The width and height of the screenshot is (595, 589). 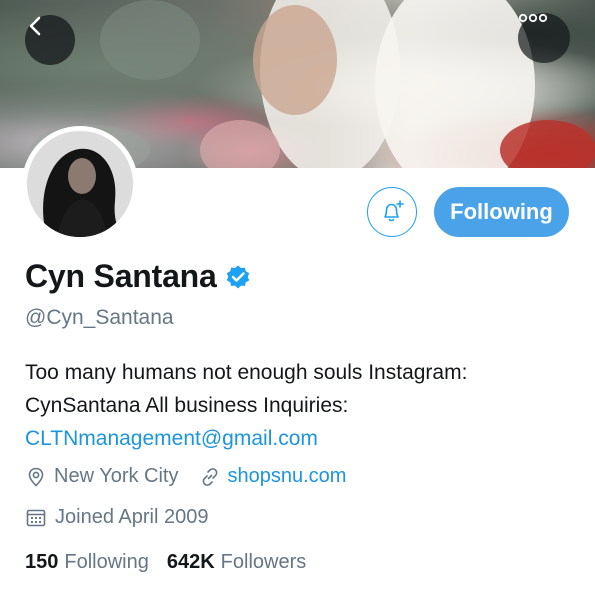 I want to click on link-icon, so click(x=209, y=476).